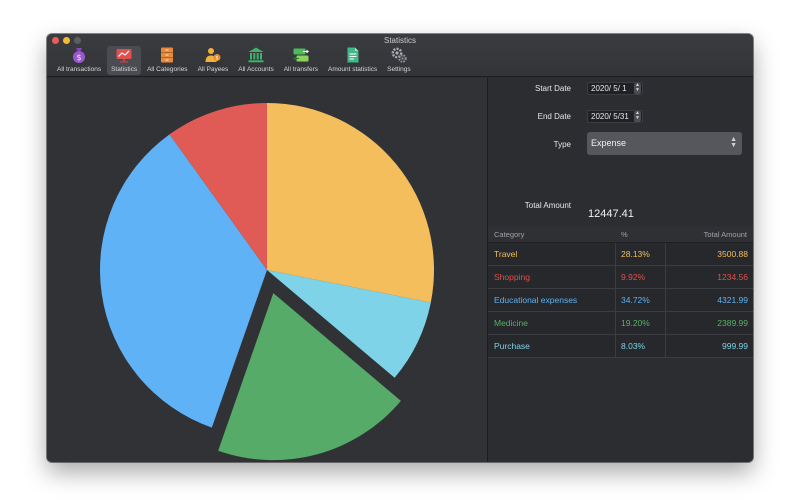 This screenshot has height=500, width=800. What do you see at coordinates (732, 254) in the screenshot?
I see `amount-cell: 3500.88` at bounding box center [732, 254].